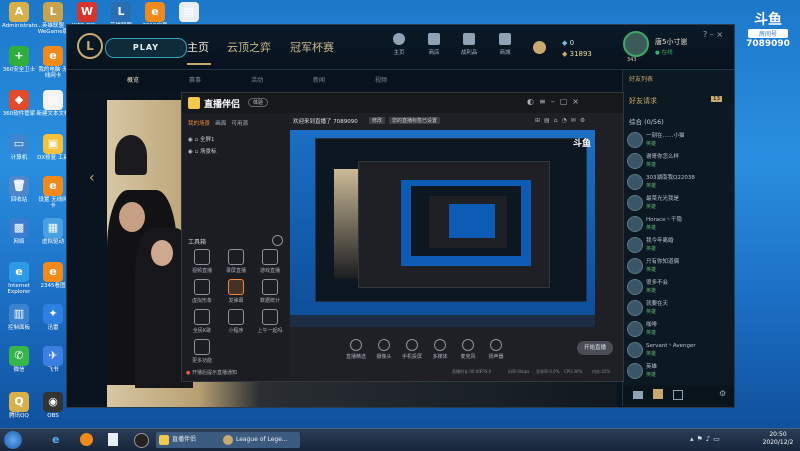 The image size is (800, 451). Describe the element at coordinates (195, 79) in the screenshot. I see `subnav-tab: 赛事` at that location.